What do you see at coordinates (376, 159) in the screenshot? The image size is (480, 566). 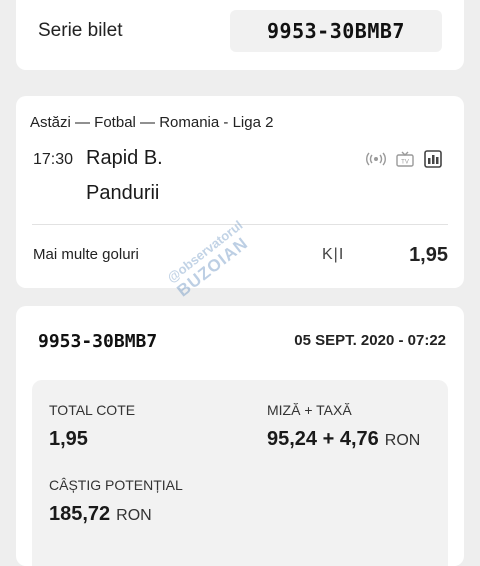 I see `live-stream-icon` at bounding box center [376, 159].